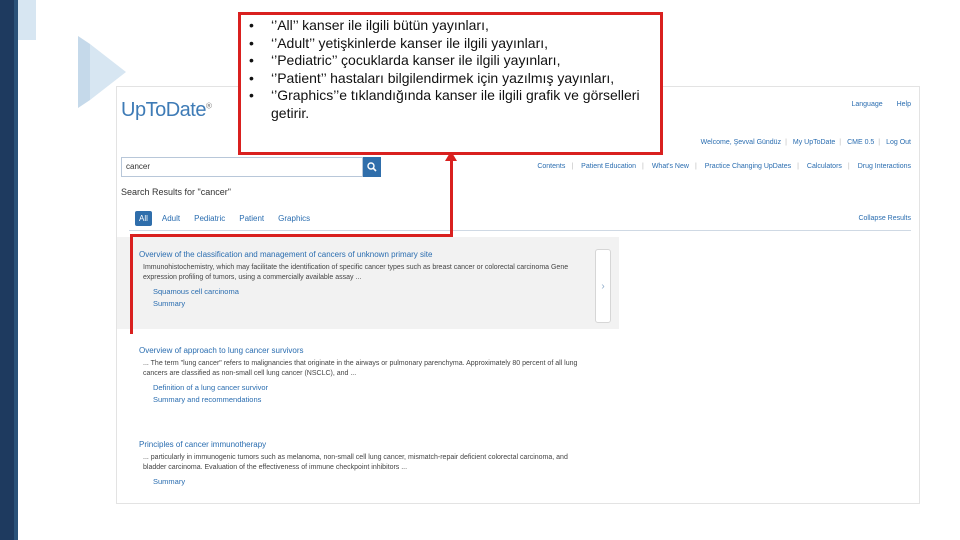 The image size is (960, 540). What do you see at coordinates (359, 292) in the screenshot?
I see `result-section-link: Squamous cell carcinoma` at bounding box center [359, 292].